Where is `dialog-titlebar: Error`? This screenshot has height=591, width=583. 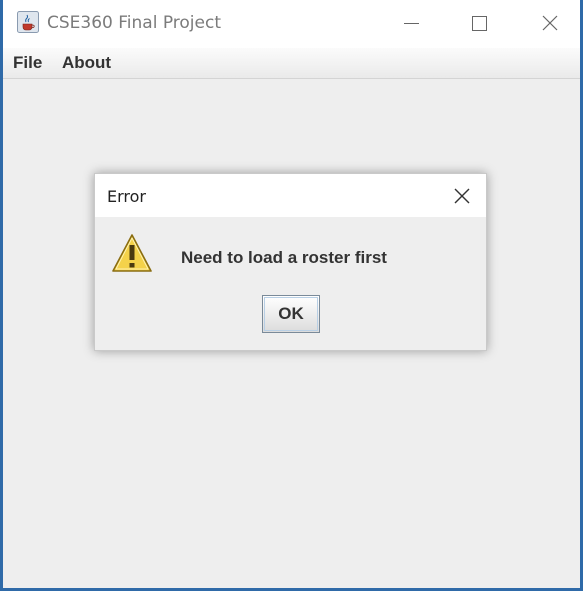
dialog-titlebar: Error is located at coordinates (290, 195).